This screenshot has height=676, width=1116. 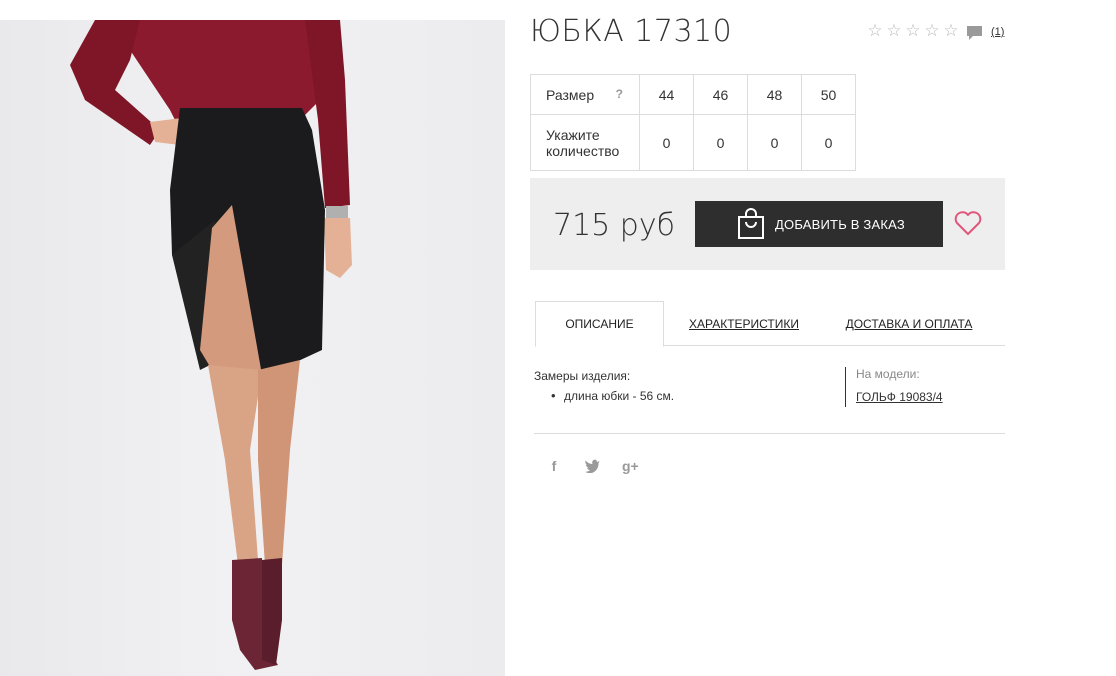 I want to click on tab-description: ОПИСАНИЕ, so click(x=599, y=324).